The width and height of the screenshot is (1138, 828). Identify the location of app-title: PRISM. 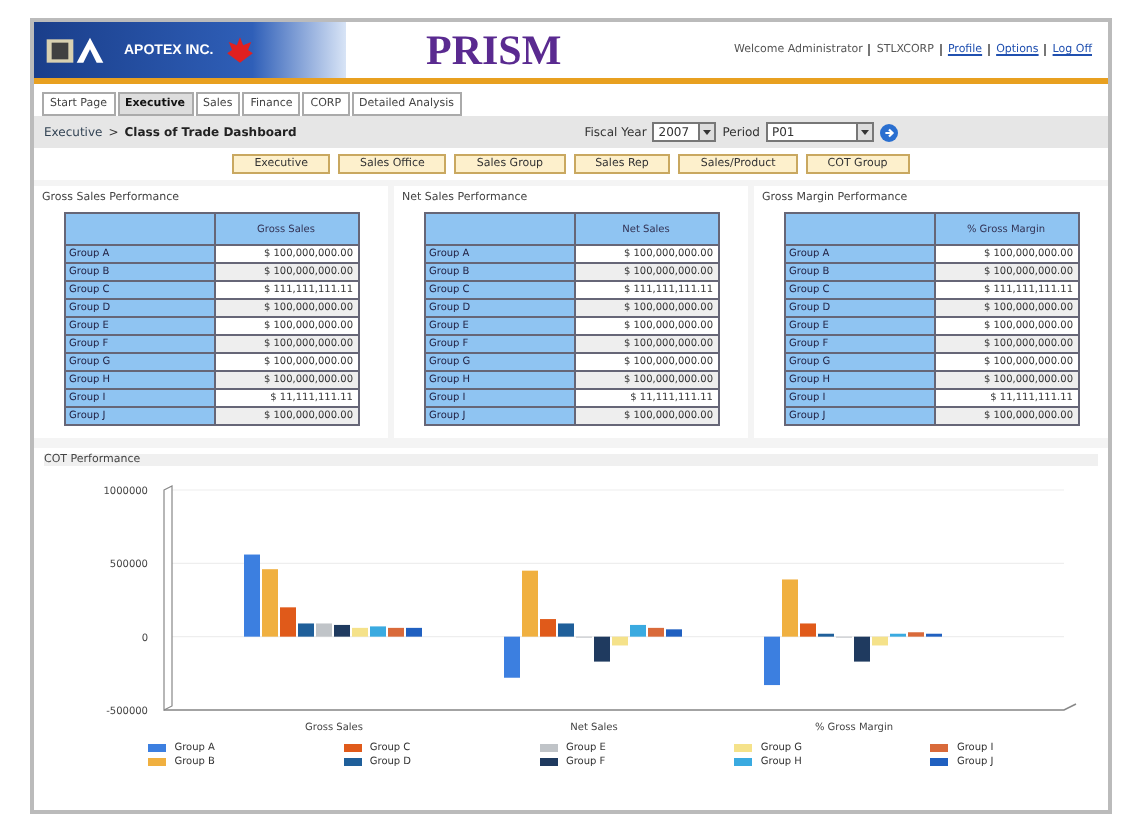
(494, 50).